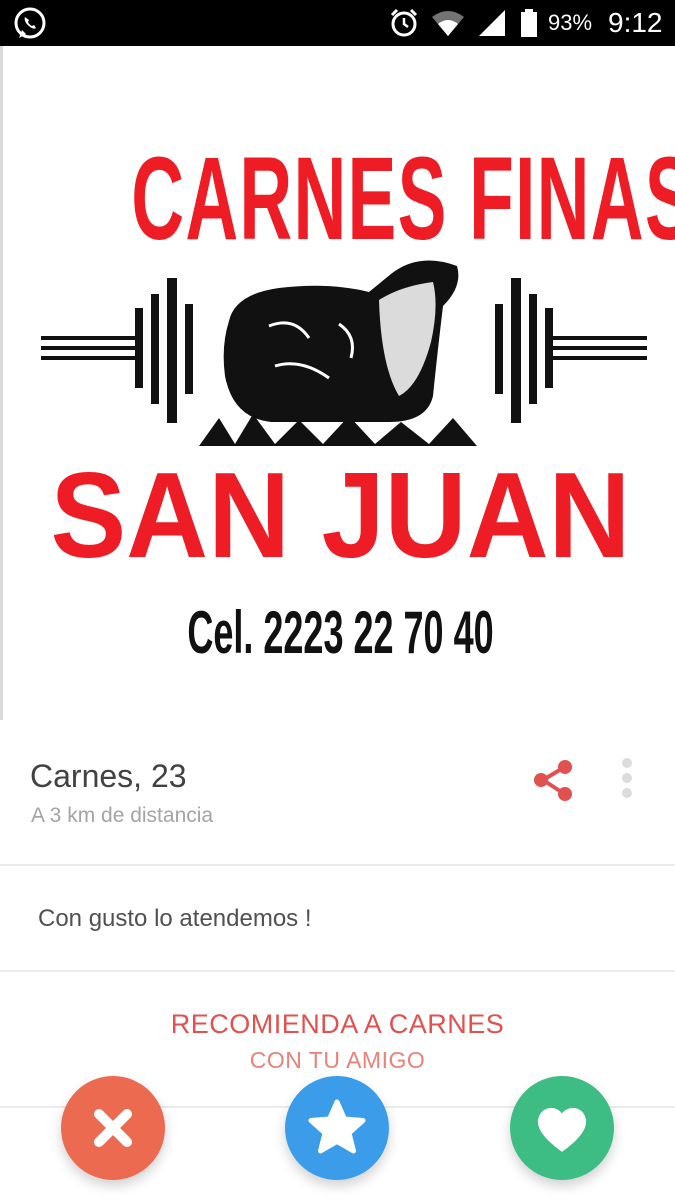 The width and height of the screenshot is (675, 1200). What do you see at coordinates (122, 815) in the screenshot?
I see `profile-distance: A 3 km de distancia` at bounding box center [122, 815].